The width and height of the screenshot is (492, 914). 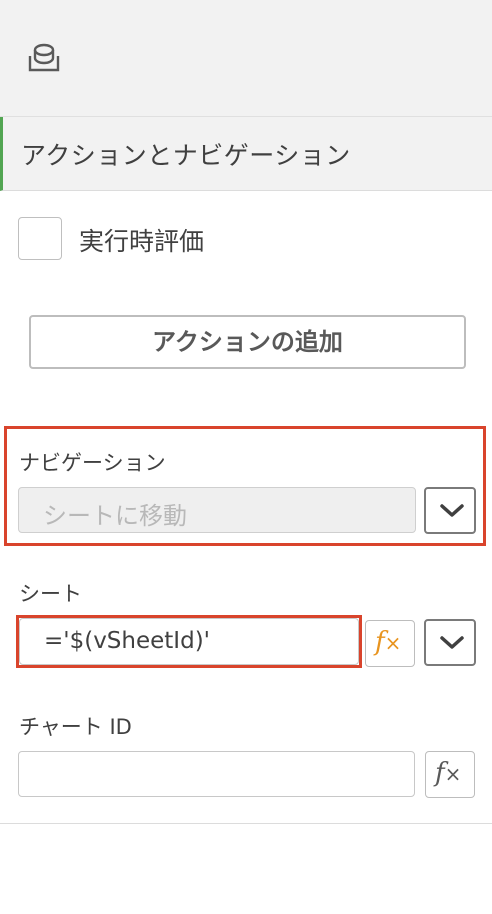 I want to click on panel-top-bar, so click(x=246, y=58).